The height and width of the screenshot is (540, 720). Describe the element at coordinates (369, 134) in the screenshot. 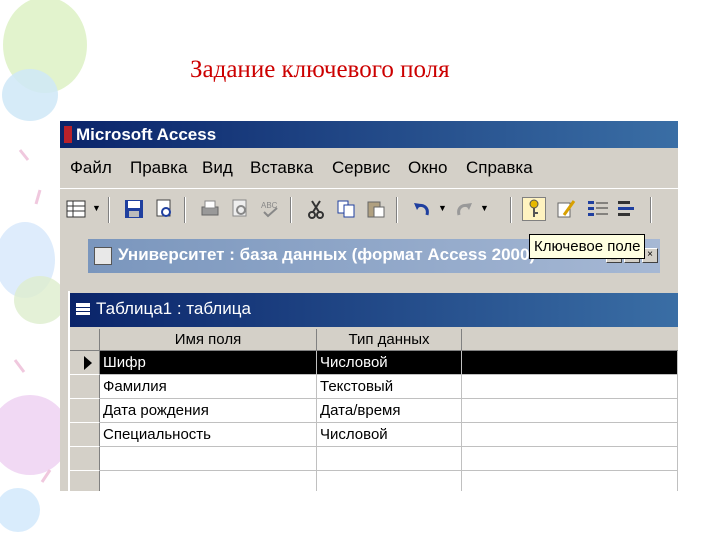

I see `title-bar: Microsoft Access` at that location.